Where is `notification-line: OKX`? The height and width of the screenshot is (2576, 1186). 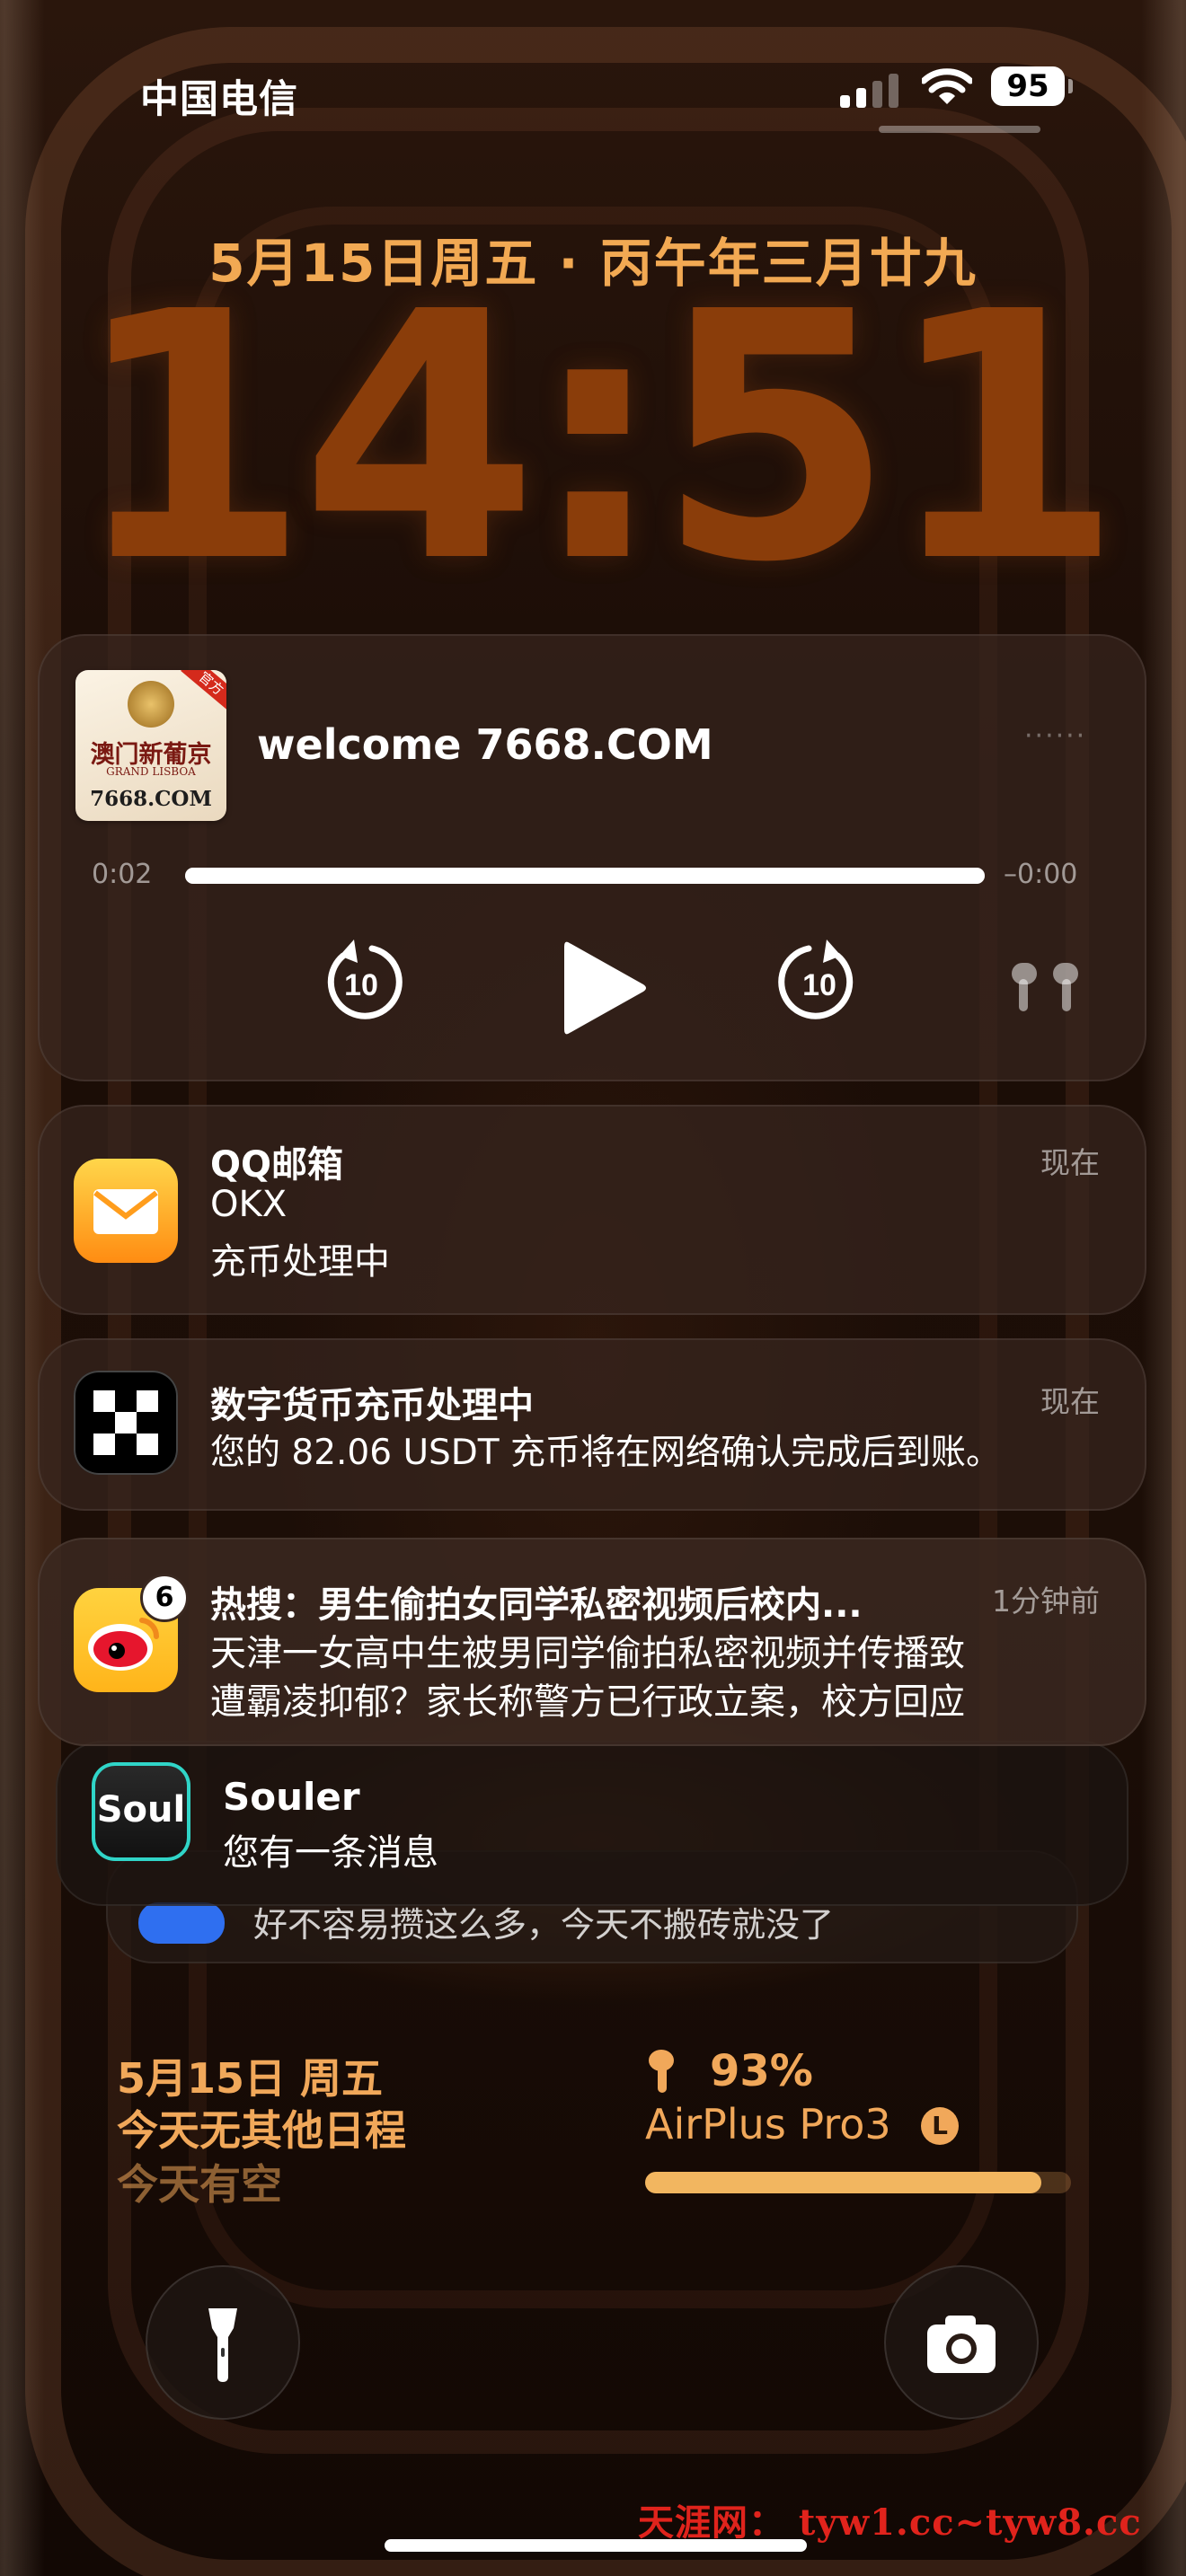
notification-line: OKX is located at coordinates (249, 1204).